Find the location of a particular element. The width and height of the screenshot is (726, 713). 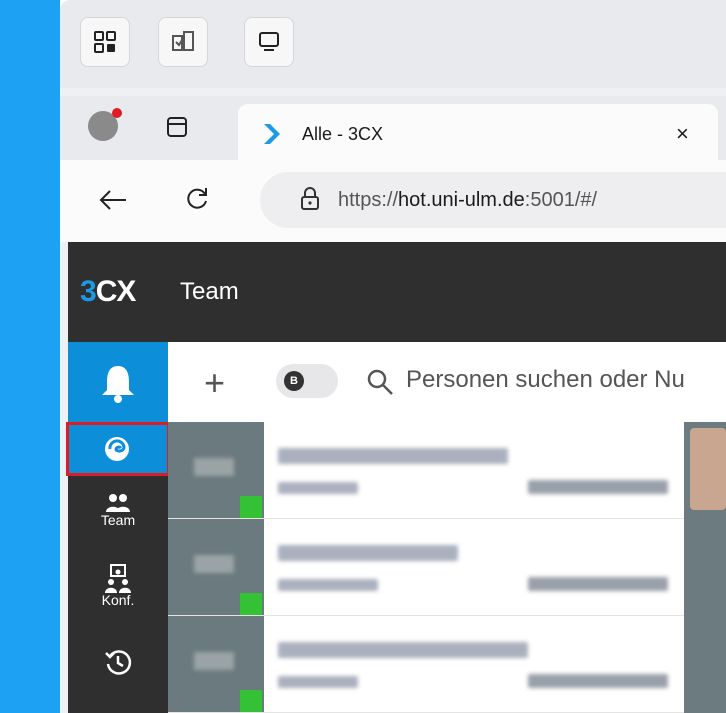

notifications-button is located at coordinates (118, 382).